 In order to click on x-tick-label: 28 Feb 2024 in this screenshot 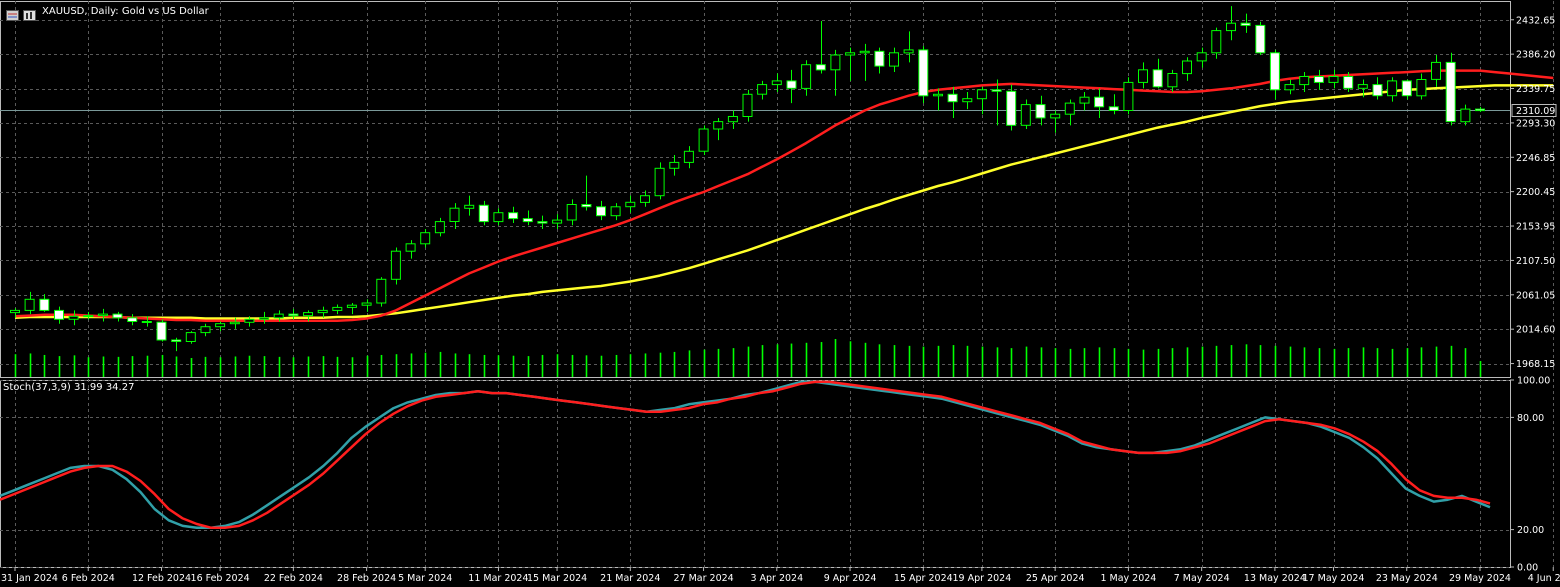, I will do `click(366, 578)`.